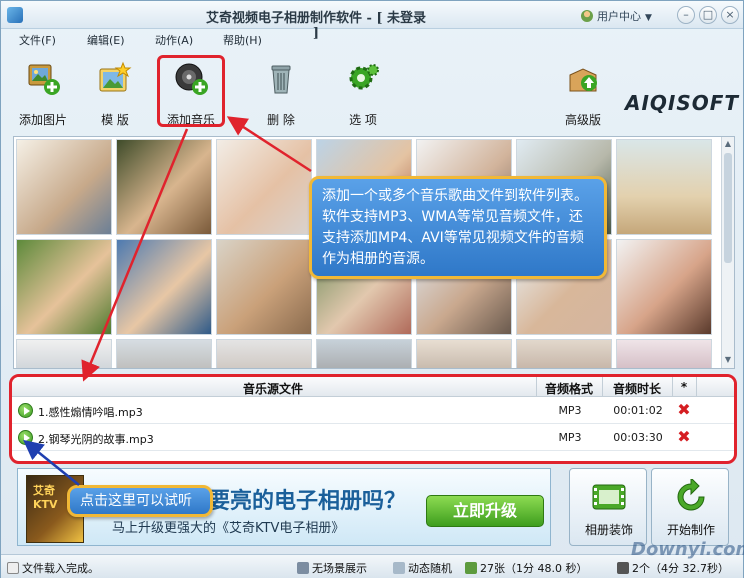  I want to click on scrollbar-thumb, so click(728, 208).